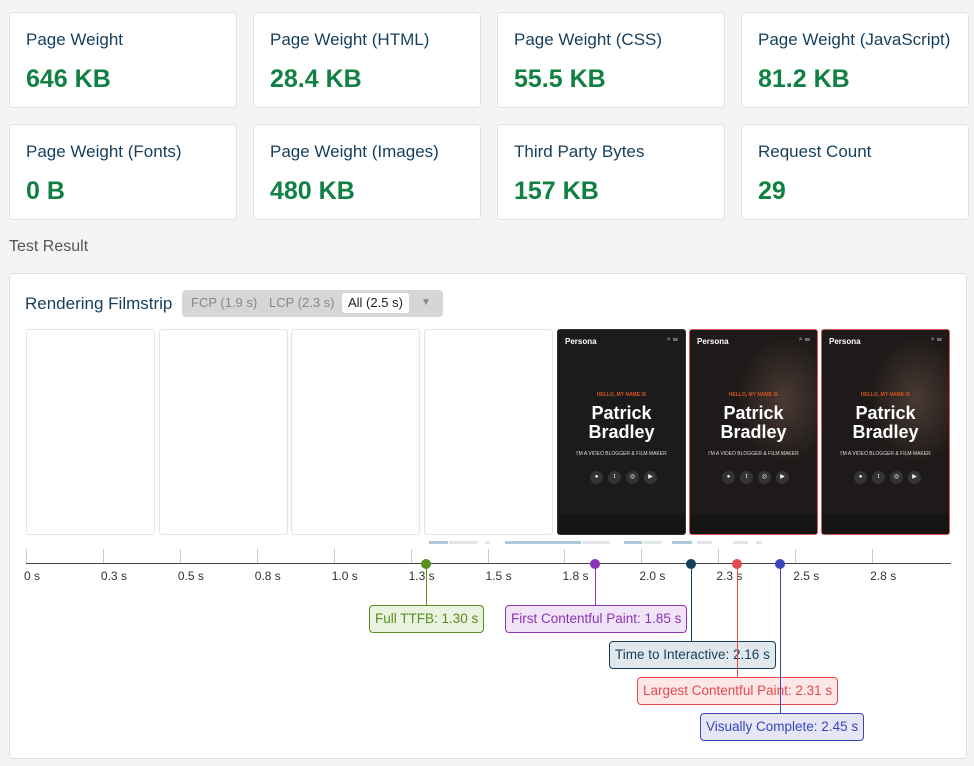 This screenshot has height=766, width=974. What do you see at coordinates (611, 60) in the screenshot?
I see `metric-card: Page Weight (CSS) 55.5 KB` at bounding box center [611, 60].